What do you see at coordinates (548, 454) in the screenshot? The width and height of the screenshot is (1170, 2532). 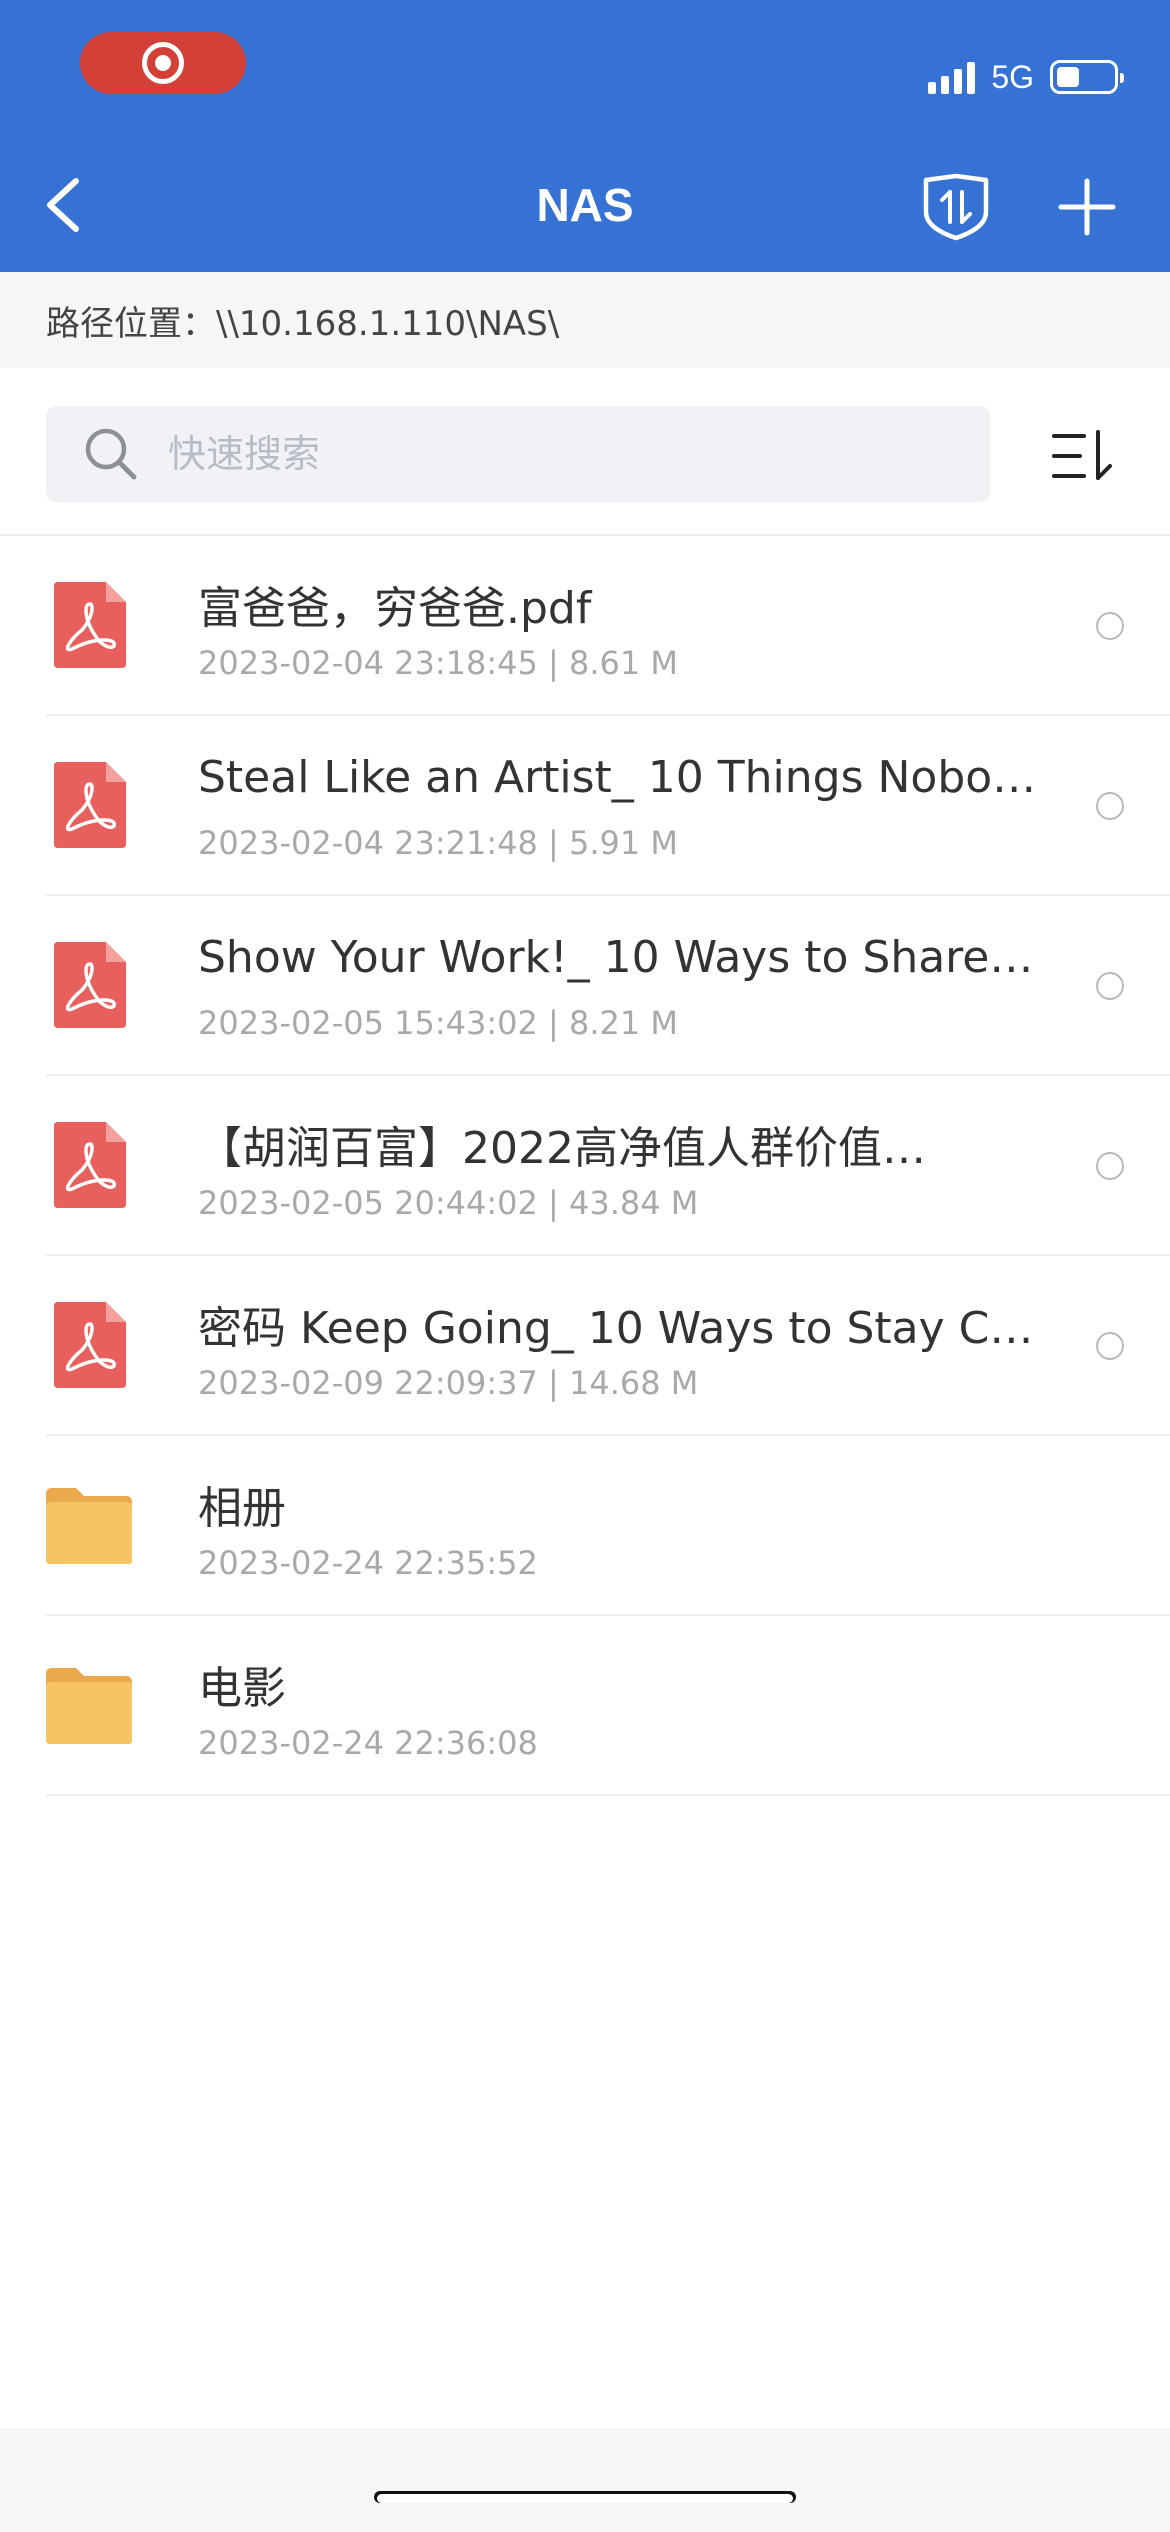 I see `search-input` at bounding box center [548, 454].